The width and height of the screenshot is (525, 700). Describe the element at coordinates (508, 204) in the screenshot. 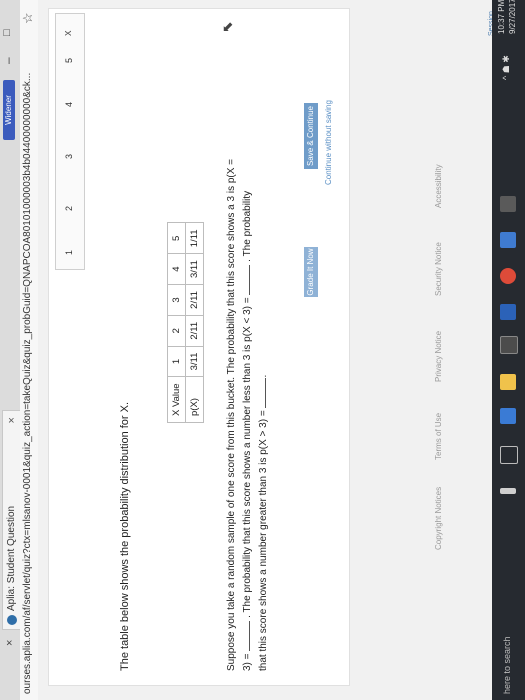

I see `app-icon` at that location.